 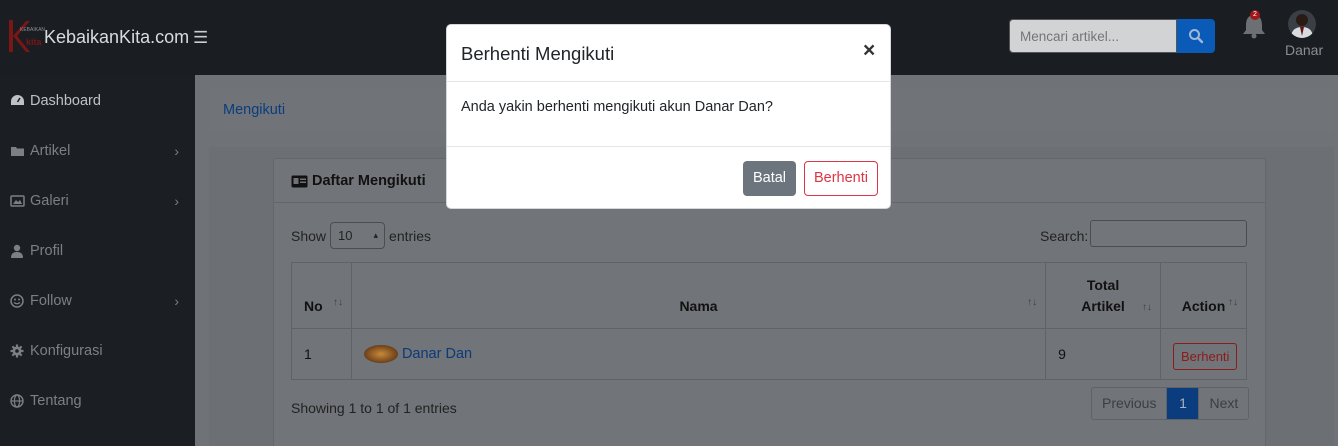 I want to click on sidebar-item-label: Tentang, so click(x=56, y=401).